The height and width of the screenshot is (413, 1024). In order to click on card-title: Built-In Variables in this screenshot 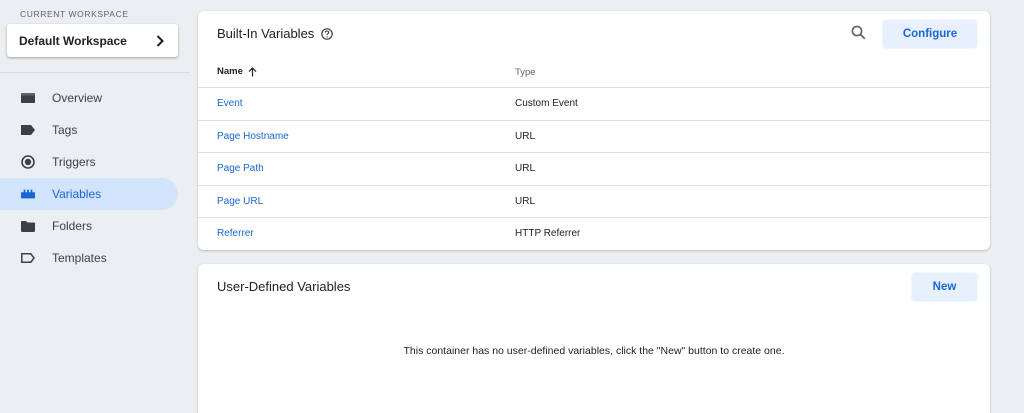, I will do `click(266, 33)`.